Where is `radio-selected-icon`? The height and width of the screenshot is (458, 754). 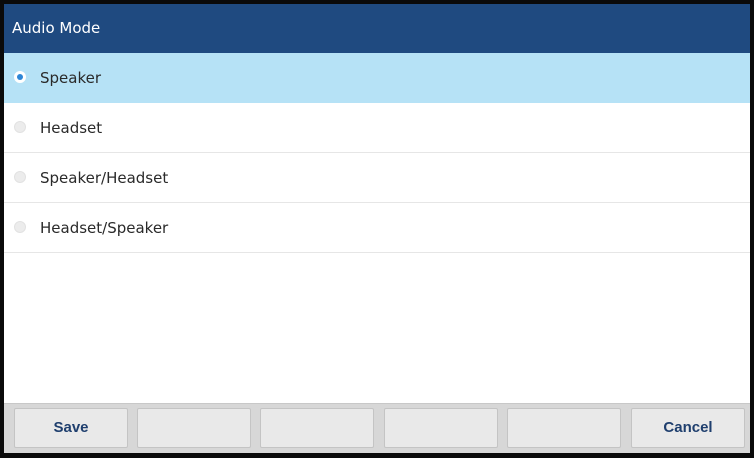
radio-selected-icon is located at coordinates (20, 77).